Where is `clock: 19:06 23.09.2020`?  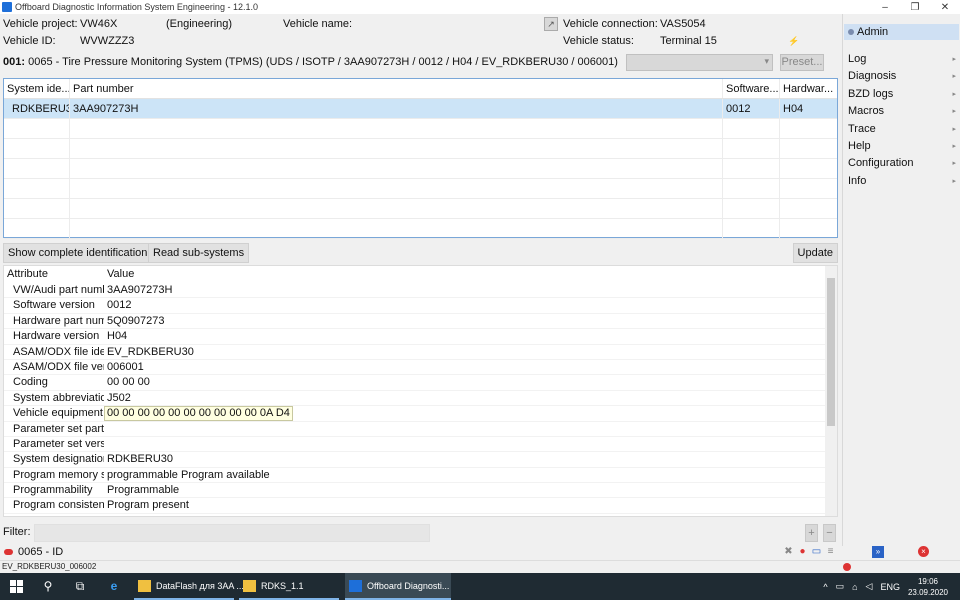
clock: 19:06 23.09.2020 is located at coordinates (928, 587).